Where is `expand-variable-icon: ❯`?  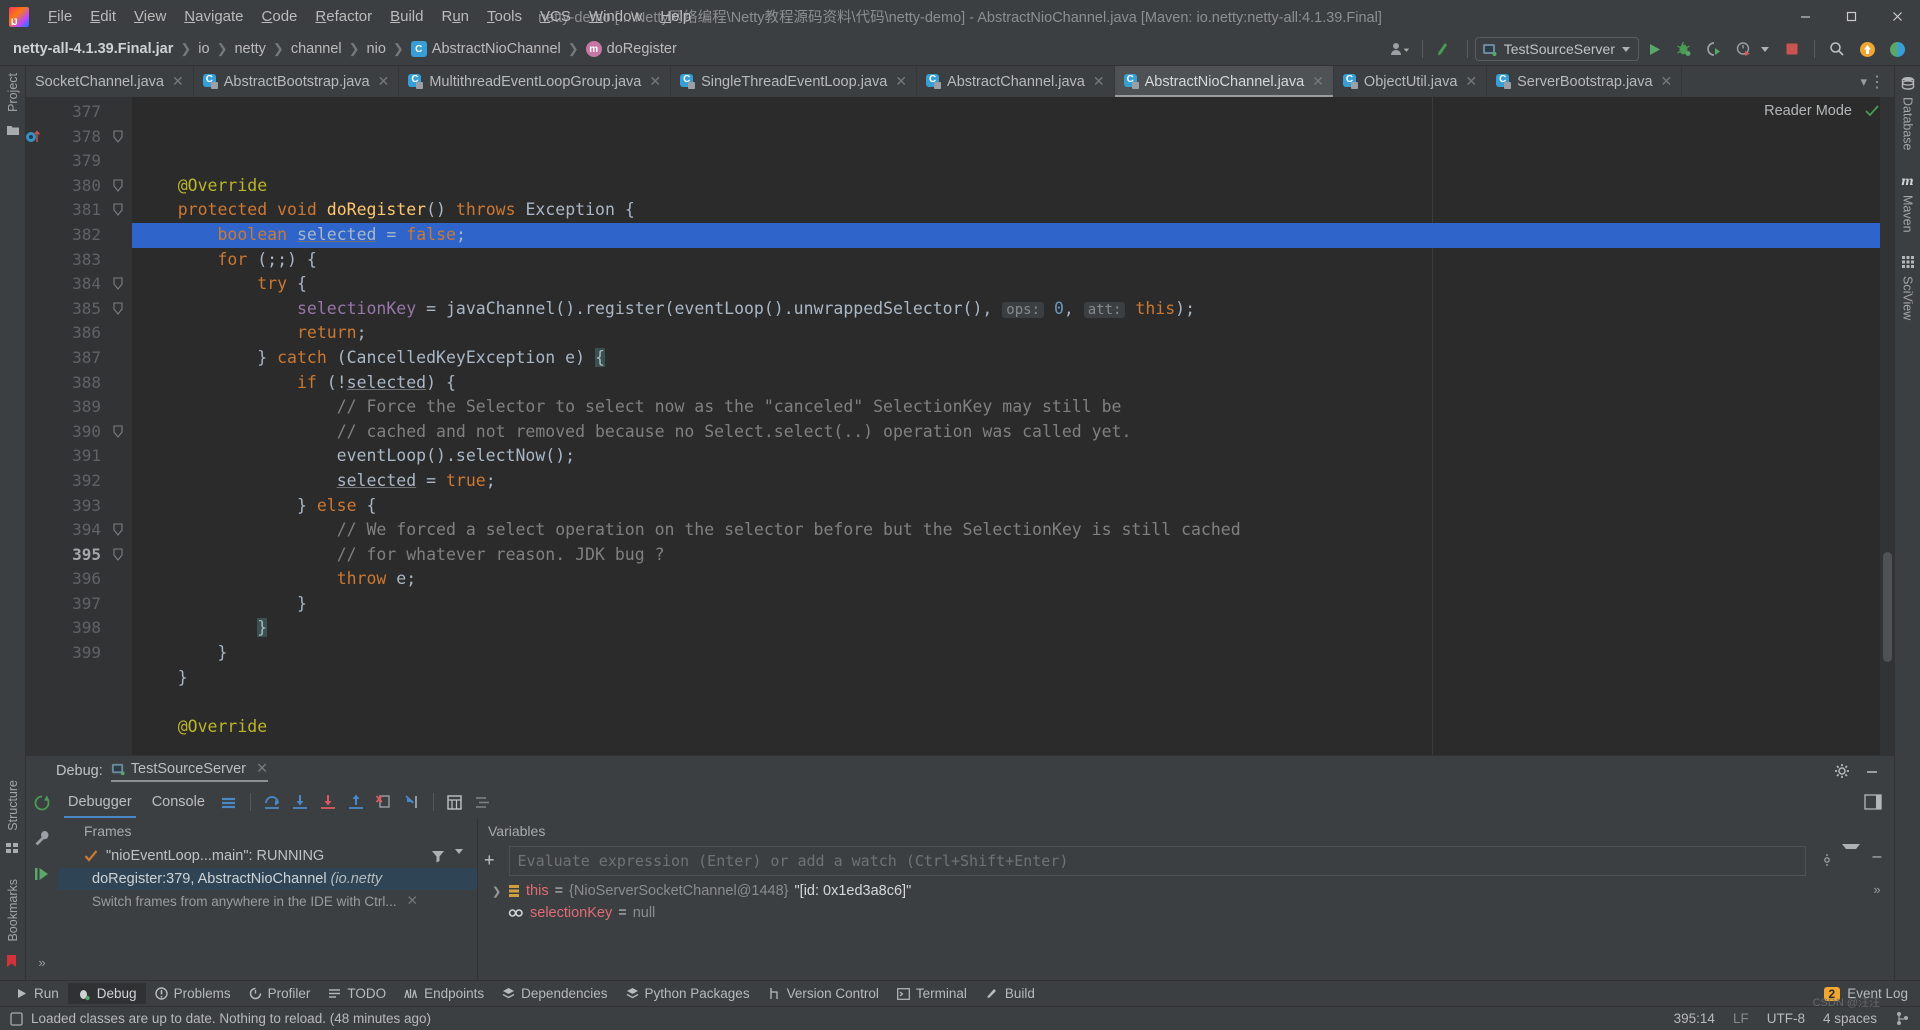 expand-variable-icon: ❯ is located at coordinates (497, 891).